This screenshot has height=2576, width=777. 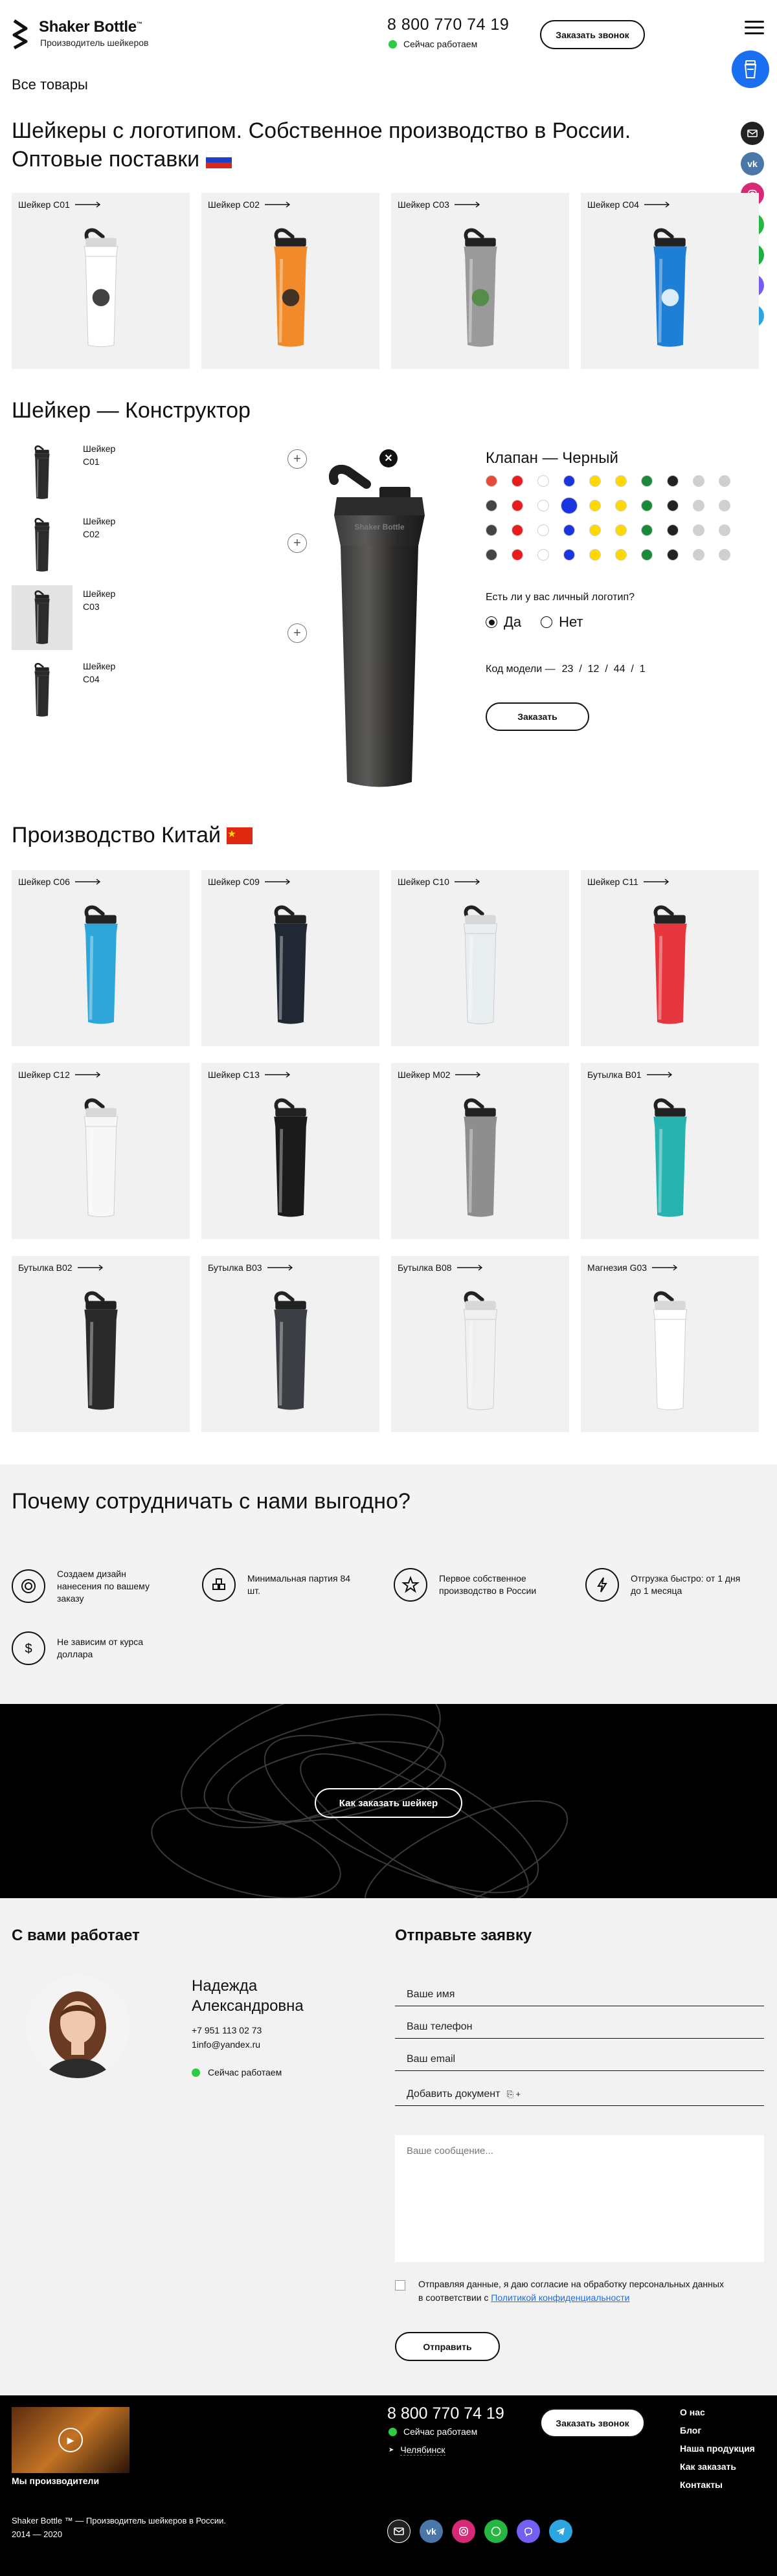 I want to click on telegram-icon, so click(x=560, y=2531).